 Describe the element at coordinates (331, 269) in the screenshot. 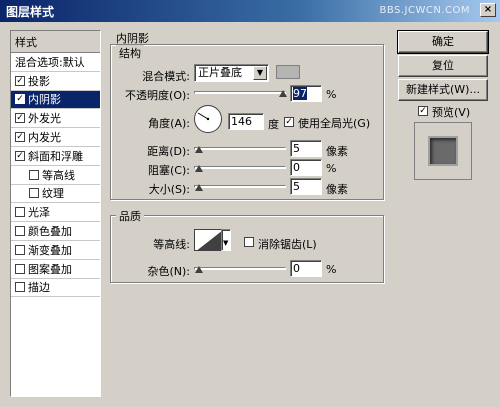

I see `noise-unit: %` at that location.